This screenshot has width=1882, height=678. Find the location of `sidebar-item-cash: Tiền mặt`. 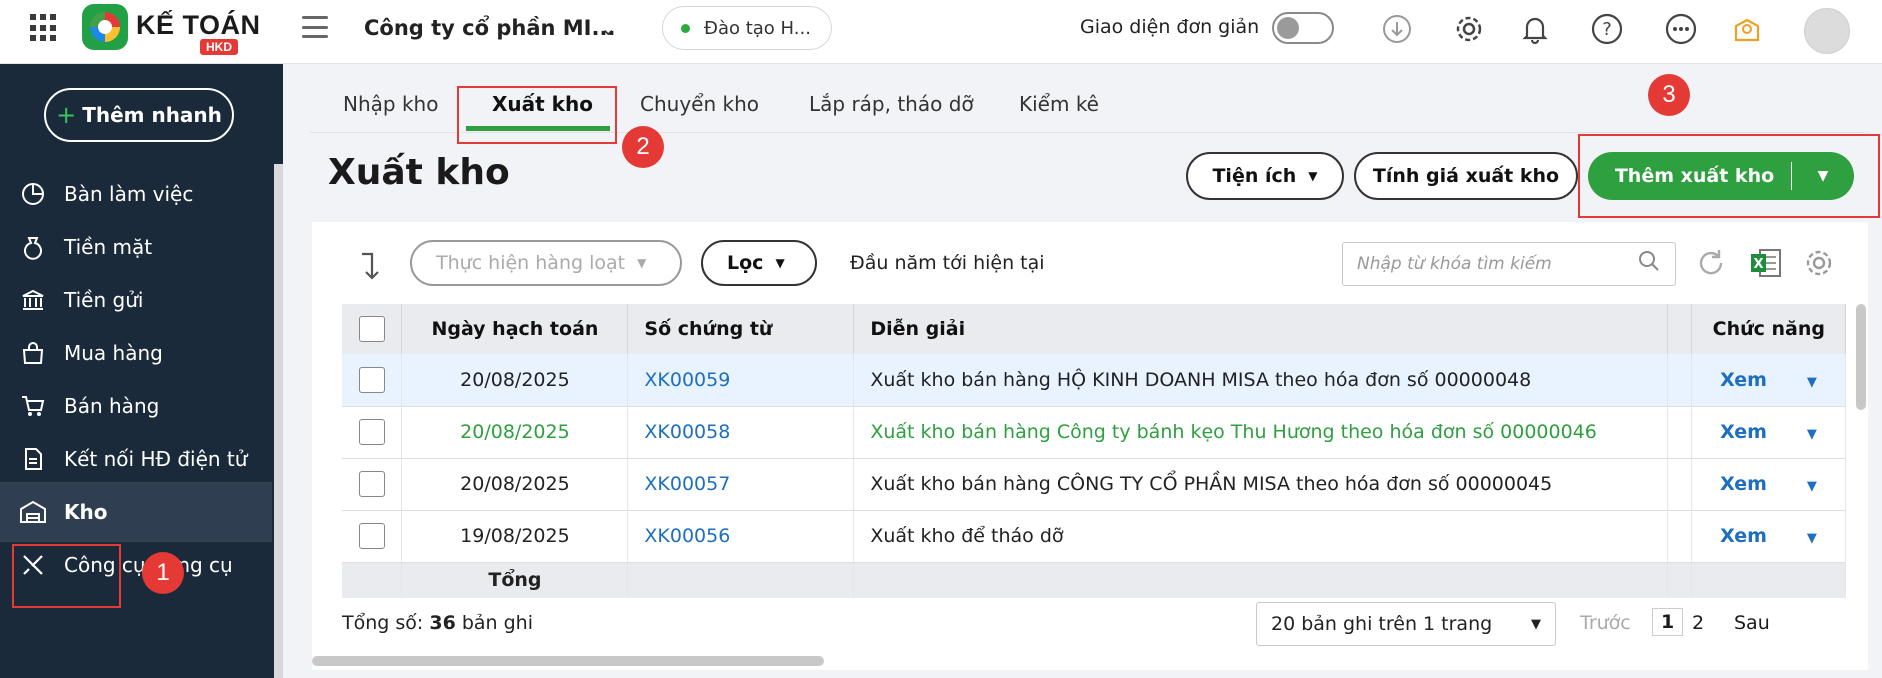

sidebar-item-cash: Tiền mặt is located at coordinates (136, 247).